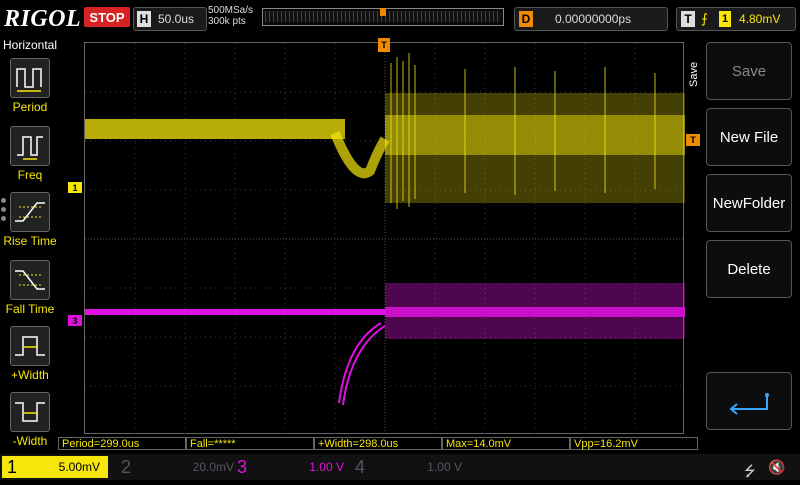  I want to click on measurement-vpp: Vpp=16.2mV, so click(634, 443).